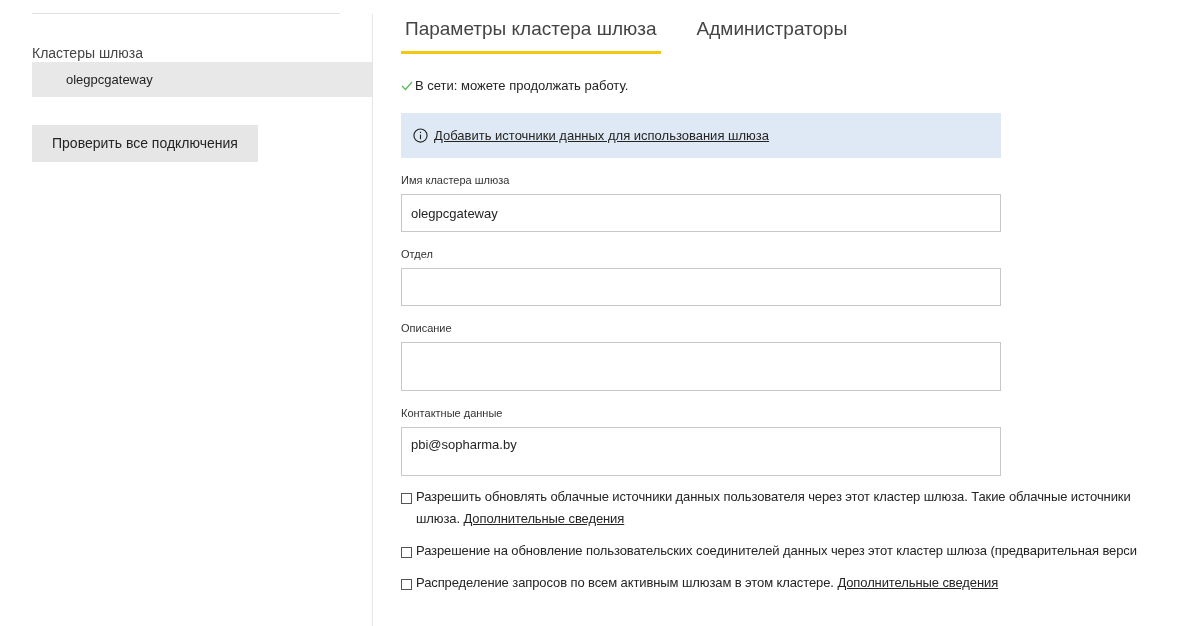  Describe the element at coordinates (145, 143) in the screenshot. I see `test-connections-button: Проверить все подключения` at that location.